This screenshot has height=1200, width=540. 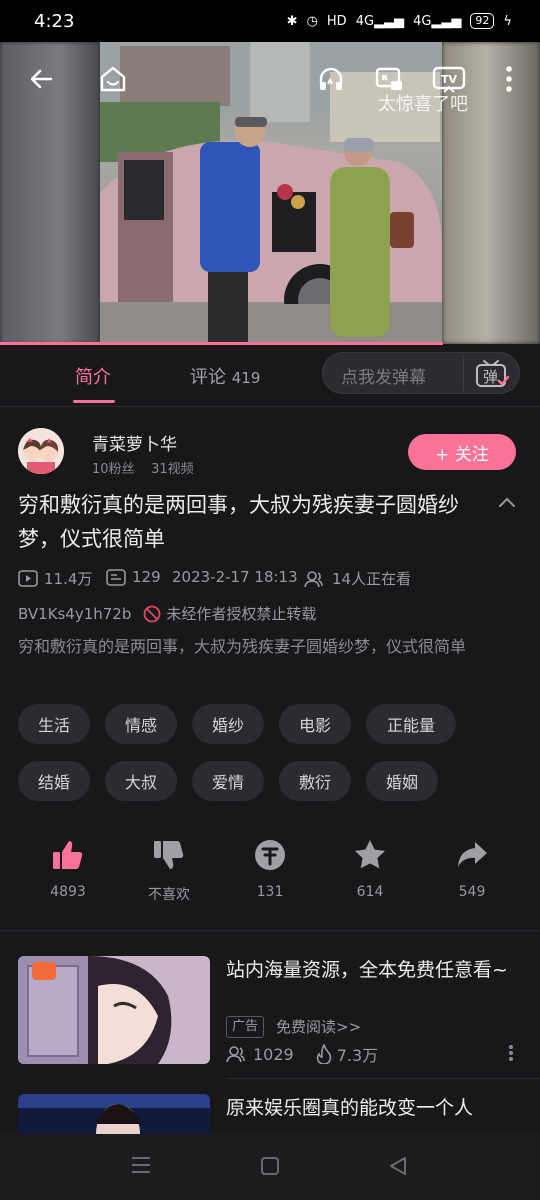 I want to click on video-meta: 11.4万 129 2023-2-17 18:13 14人正在看, so click(x=273, y=578).